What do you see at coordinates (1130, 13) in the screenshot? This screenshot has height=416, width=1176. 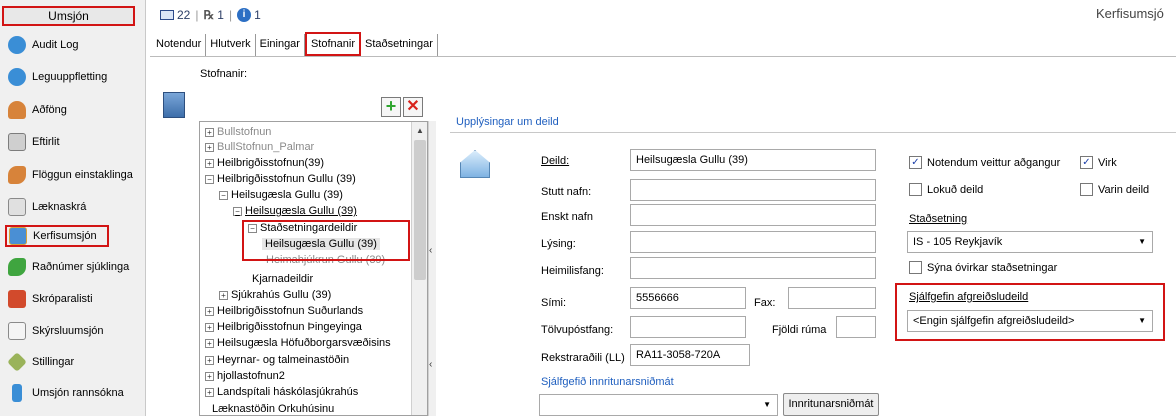 I see `app-title: Kerfisumsjó` at bounding box center [1130, 13].